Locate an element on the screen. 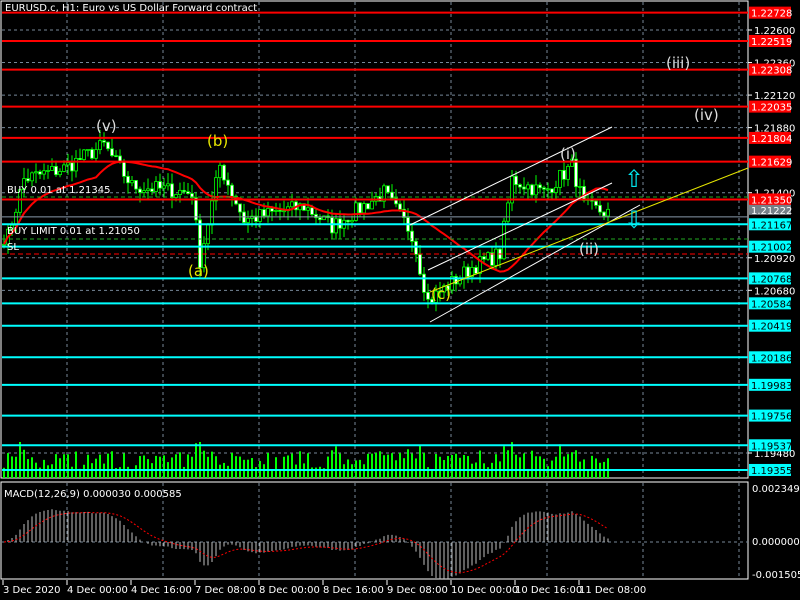 The image size is (800, 600). support-price-label: 1.19756 is located at coordinates (771, 417).